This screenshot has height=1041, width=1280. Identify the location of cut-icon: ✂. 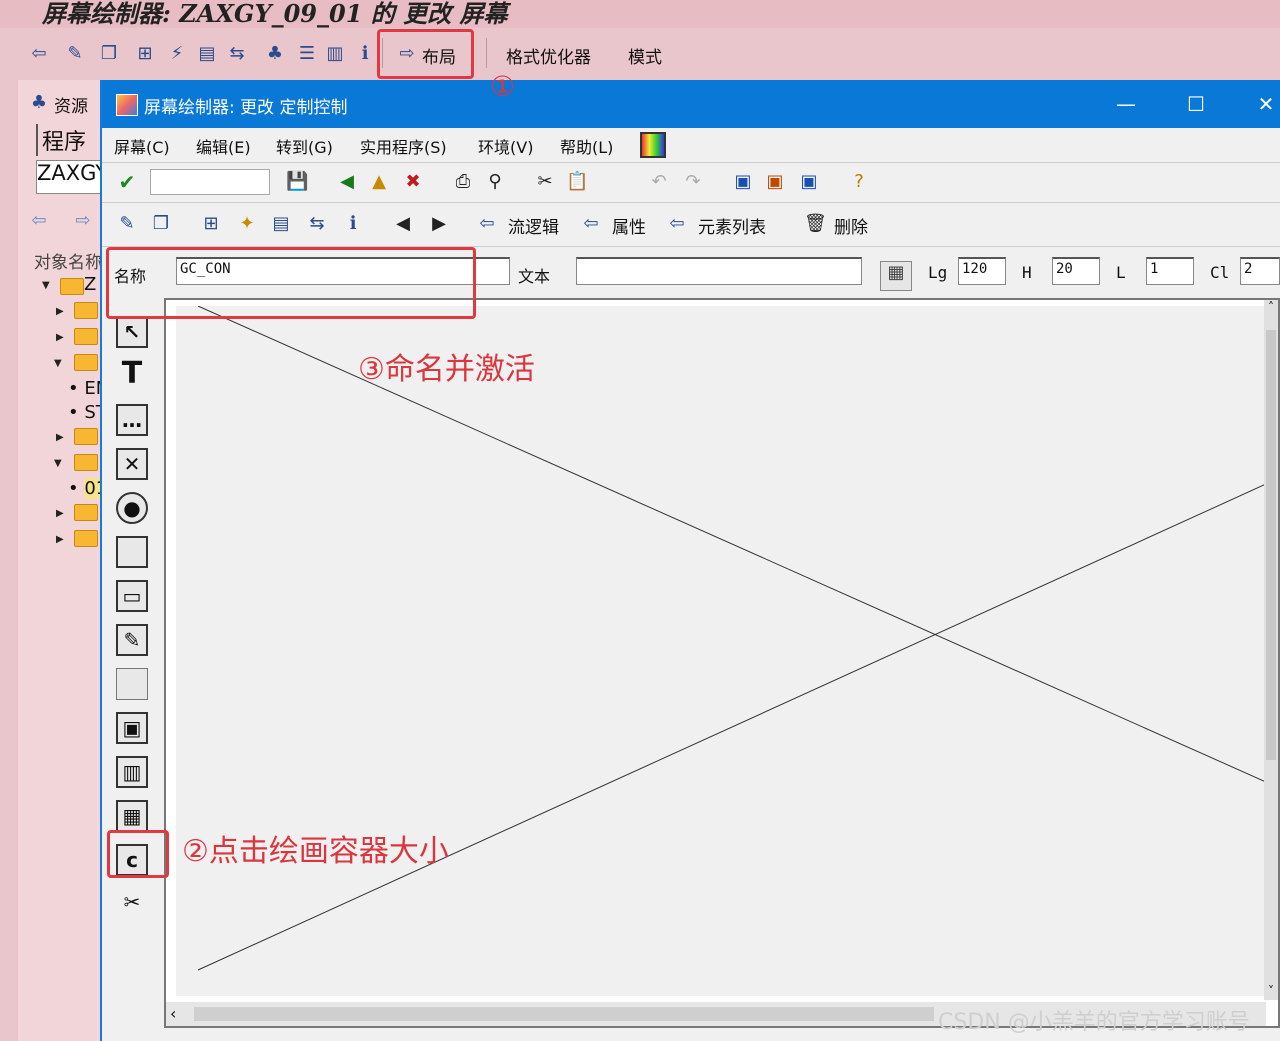
(545, 182).